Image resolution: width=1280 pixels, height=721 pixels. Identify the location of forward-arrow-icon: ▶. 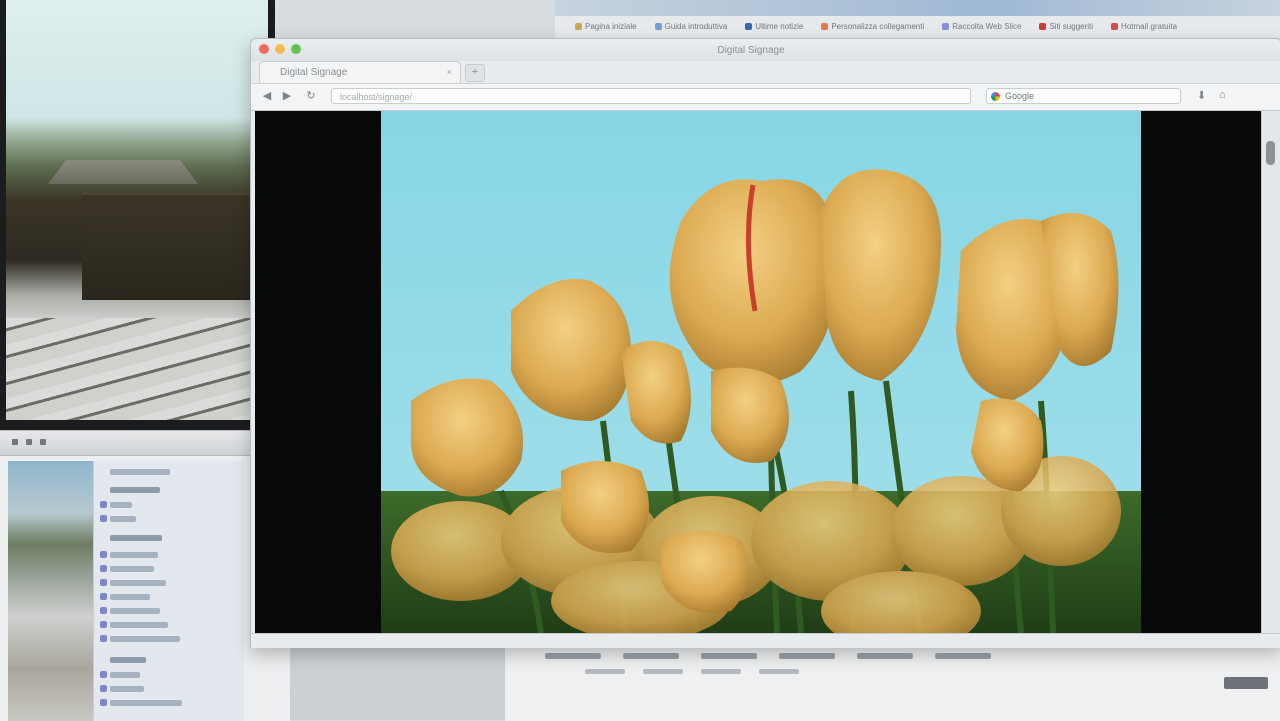
(287, 96).